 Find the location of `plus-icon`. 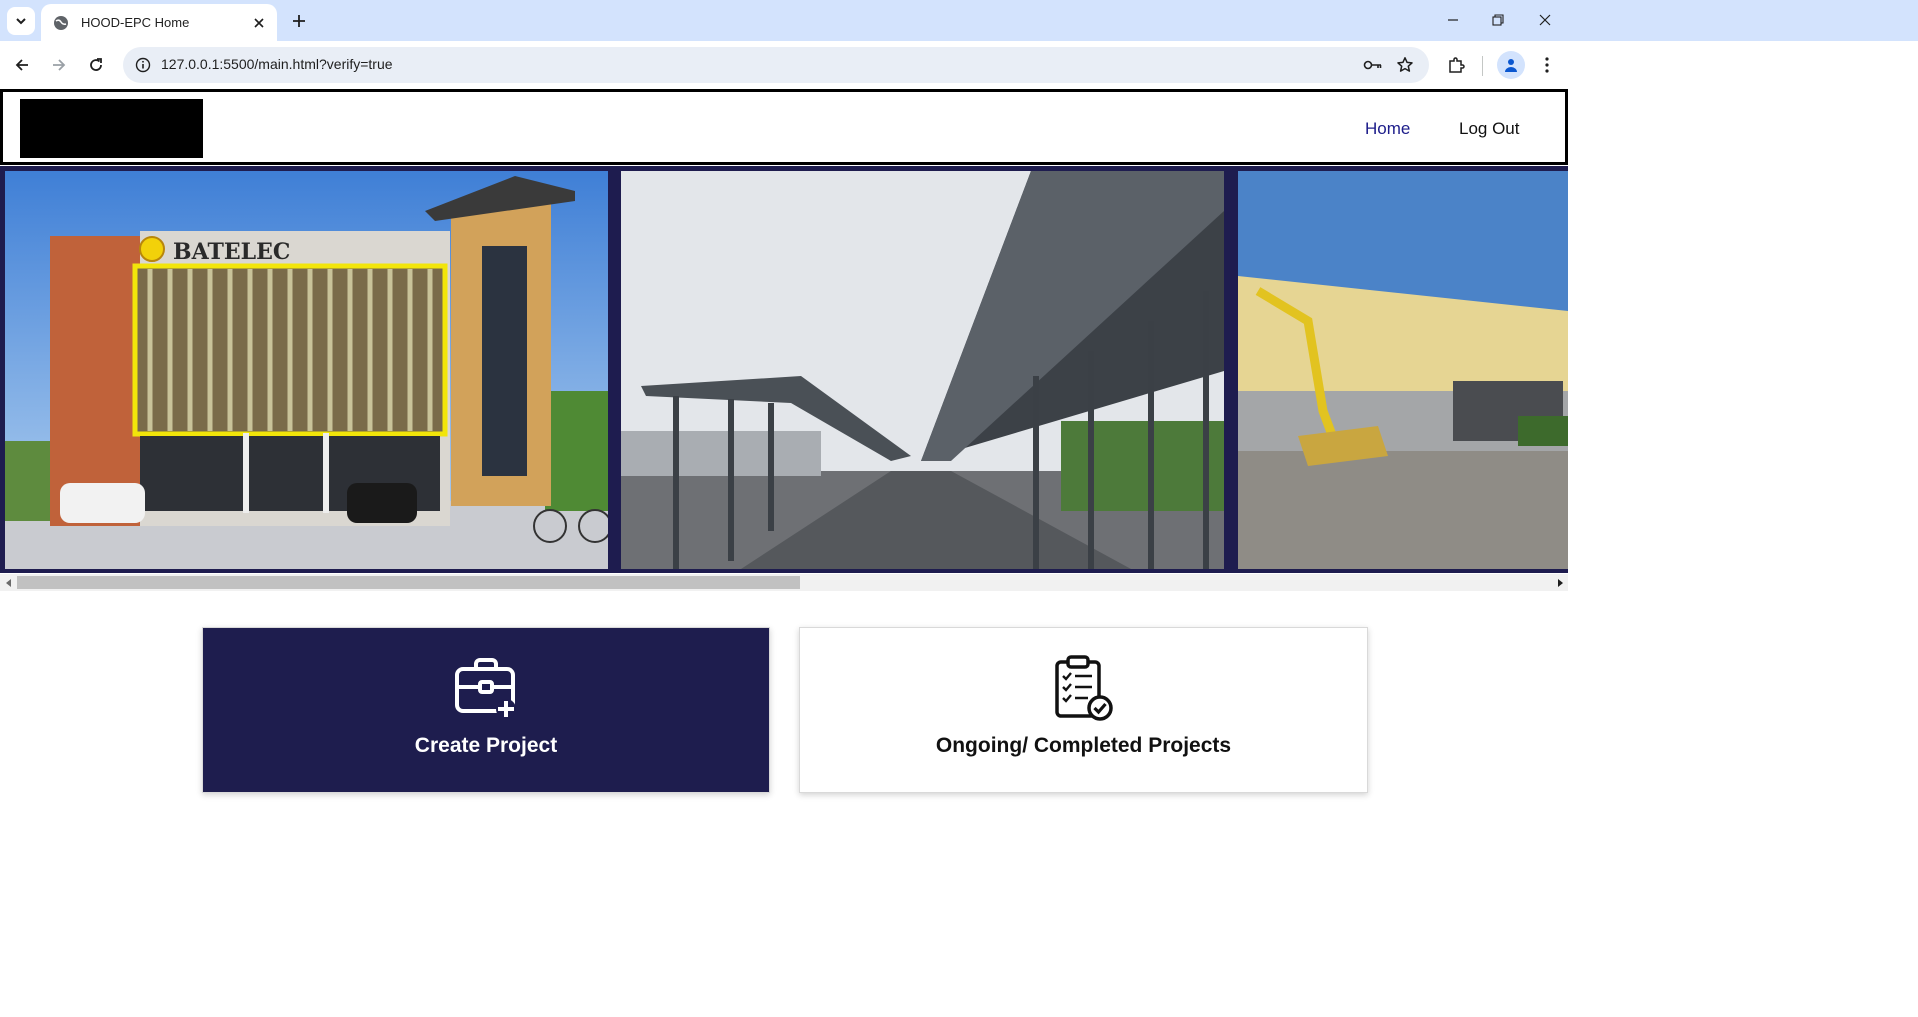

plus-icon is located at coordinates (299, 21).